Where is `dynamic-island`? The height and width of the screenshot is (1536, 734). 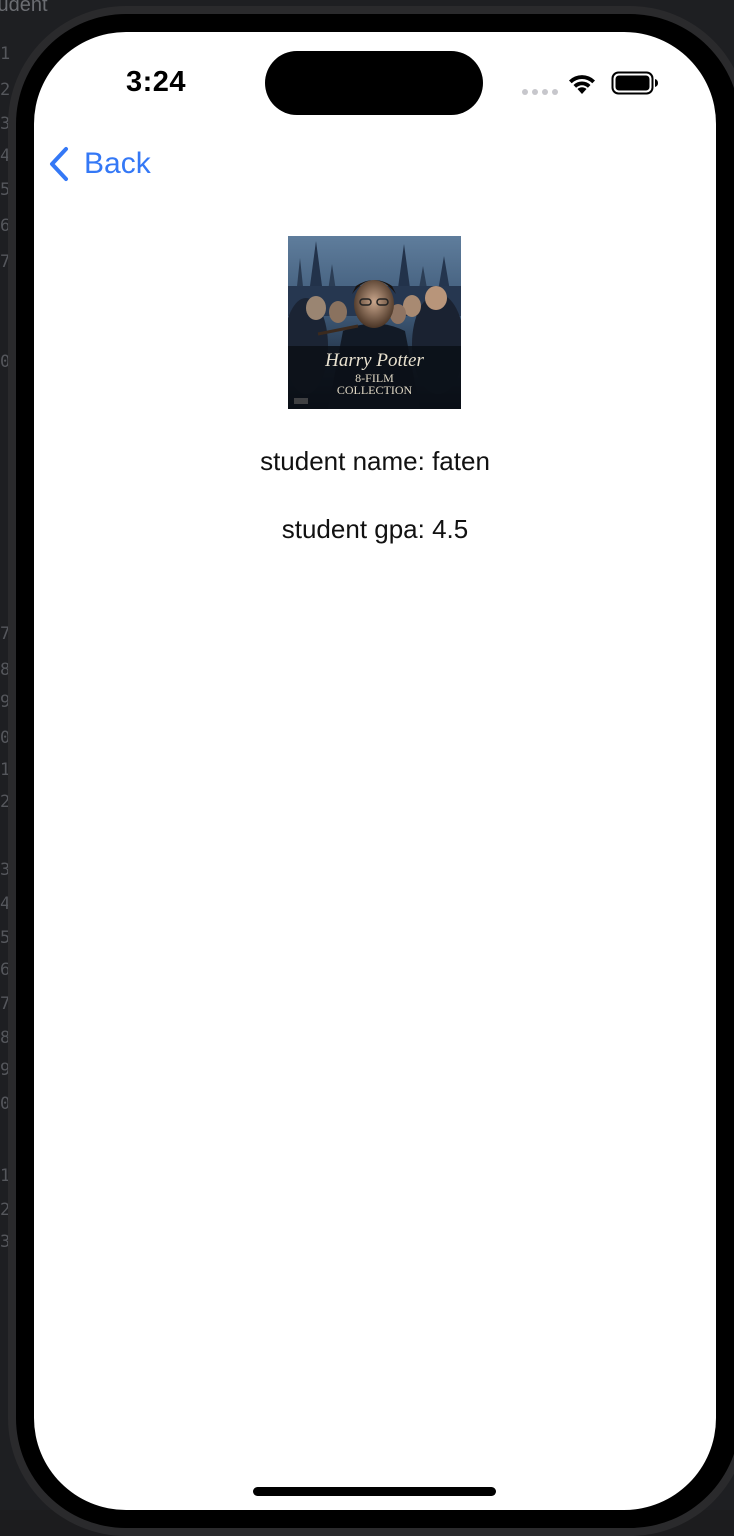 dynamic-island is located at coordinates (374, 83).